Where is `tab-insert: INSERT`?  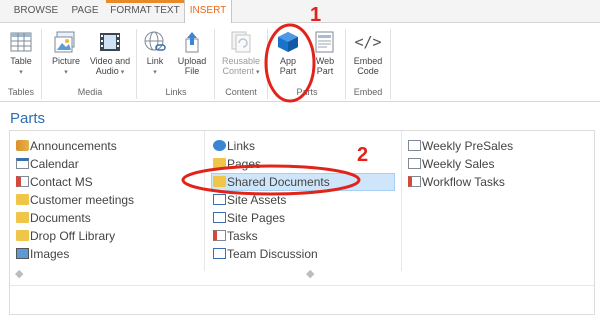 tab-insert: INSERT is located at coordinates (208, 12).